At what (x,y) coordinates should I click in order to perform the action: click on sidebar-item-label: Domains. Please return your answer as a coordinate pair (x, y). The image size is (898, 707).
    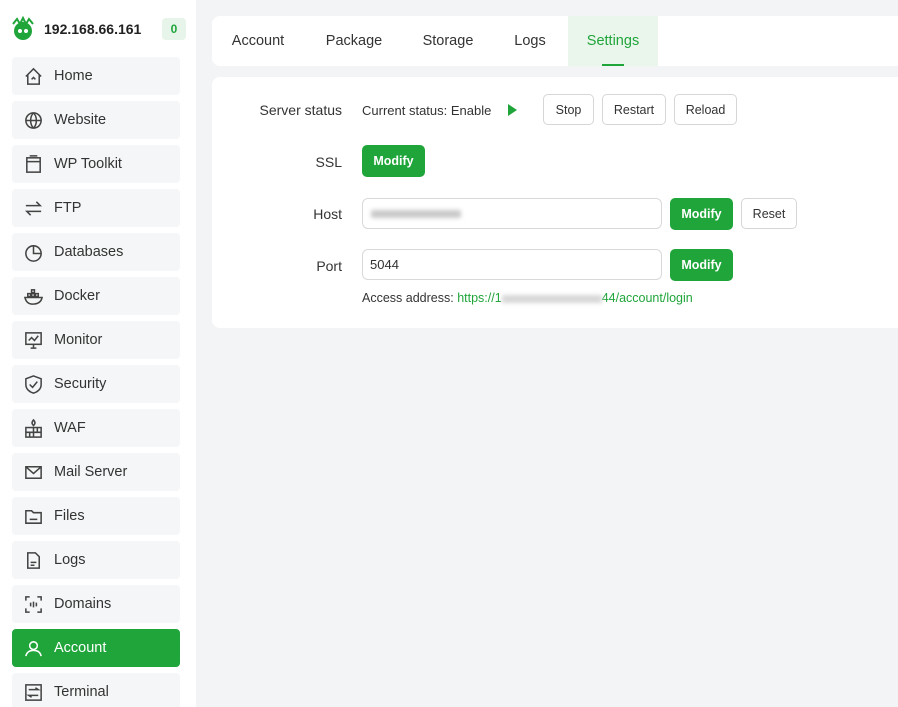
    Looking at the image, I should click on (83, 604).